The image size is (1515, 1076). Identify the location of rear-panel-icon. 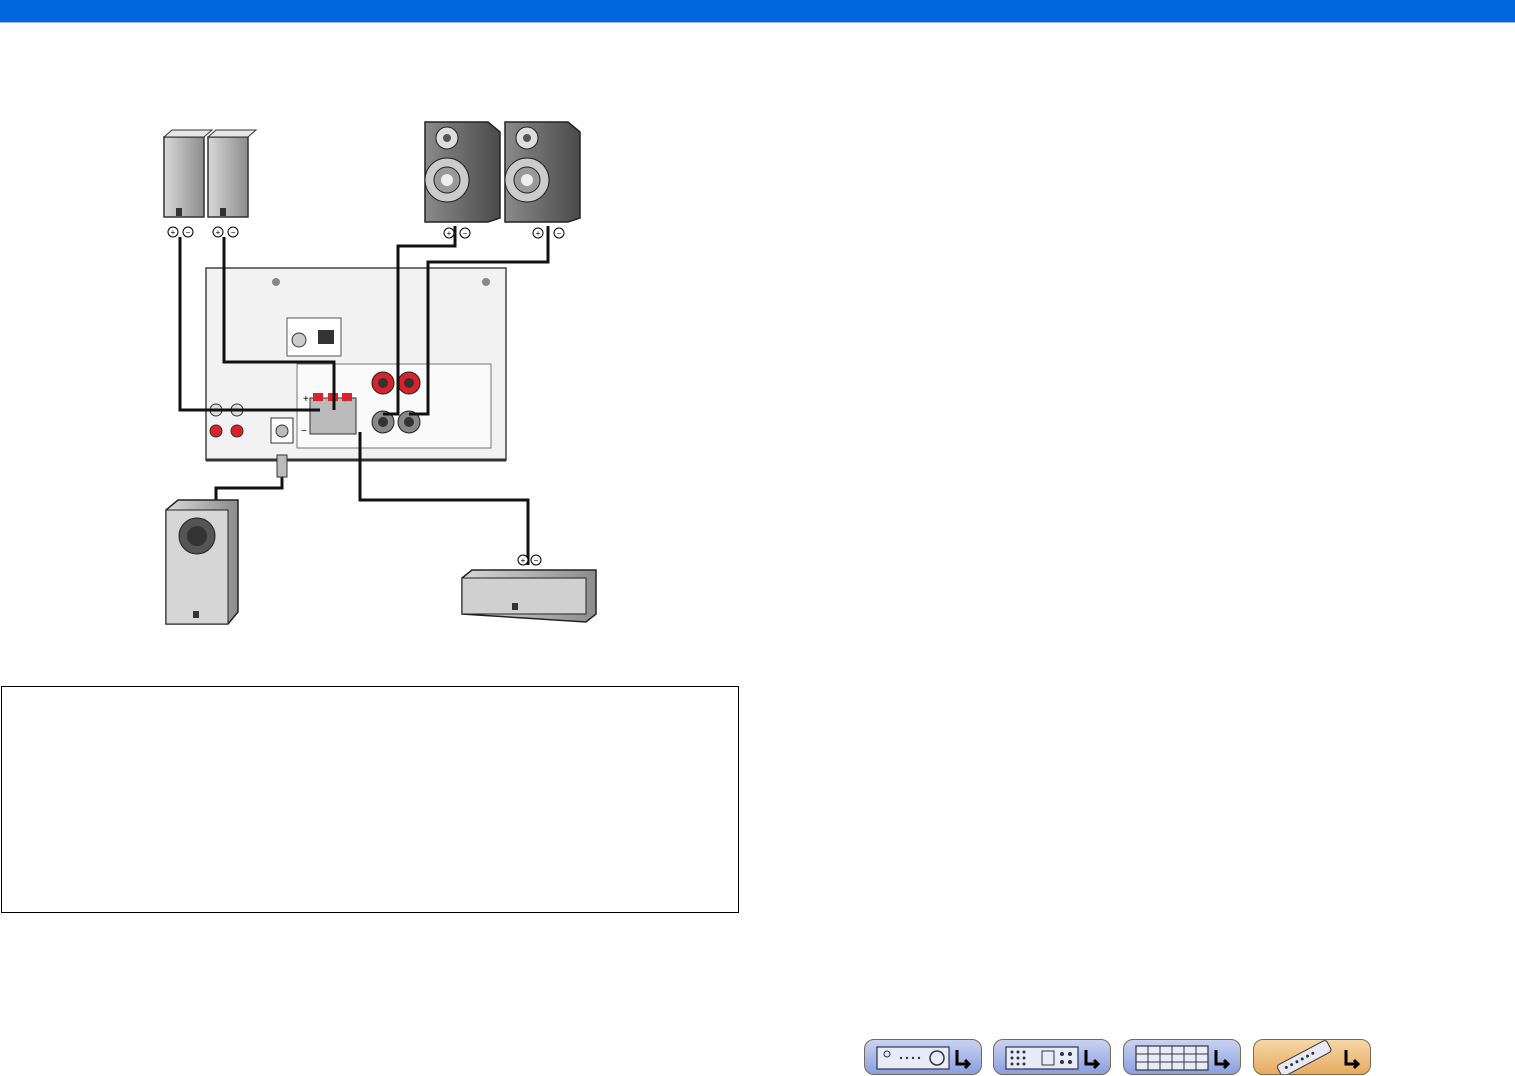
(1053, 1058).